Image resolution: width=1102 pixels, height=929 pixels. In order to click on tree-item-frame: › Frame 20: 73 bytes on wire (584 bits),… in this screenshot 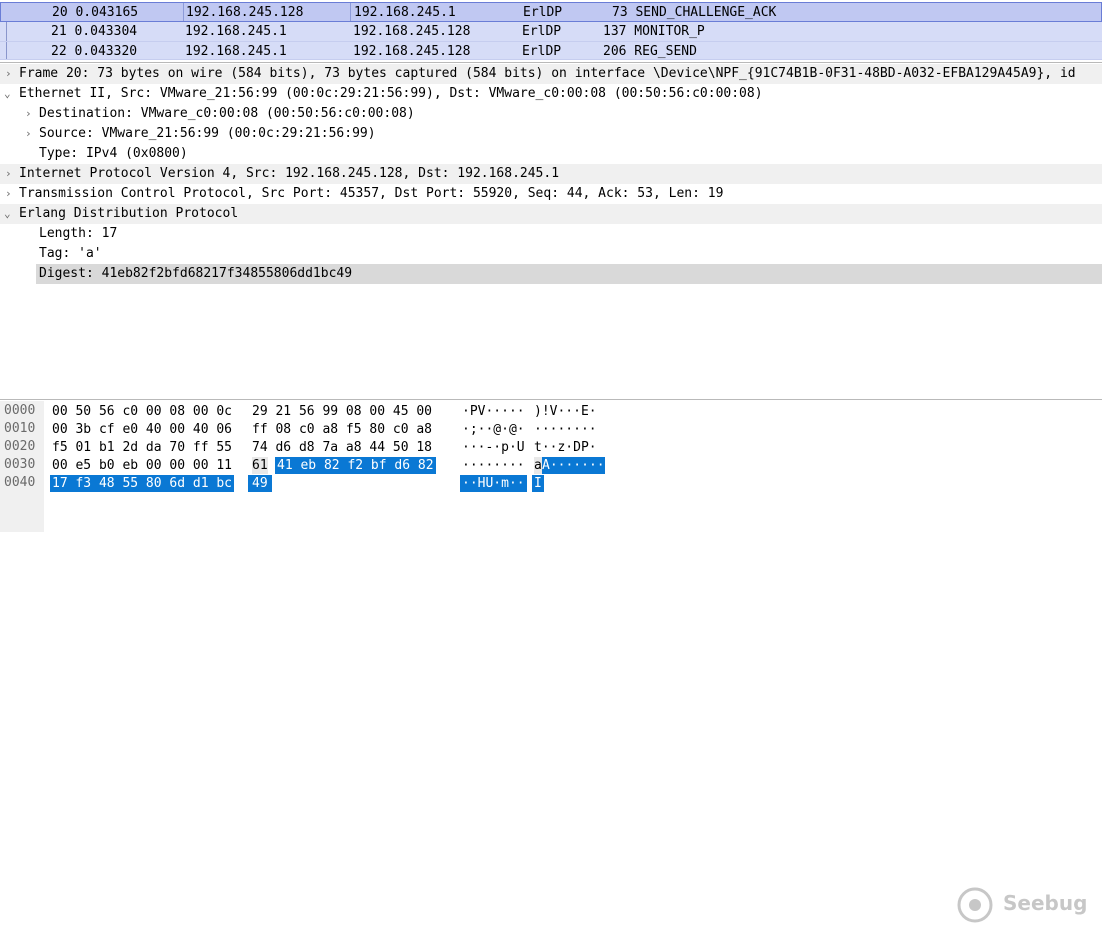, I will do `click(551, 74)`.